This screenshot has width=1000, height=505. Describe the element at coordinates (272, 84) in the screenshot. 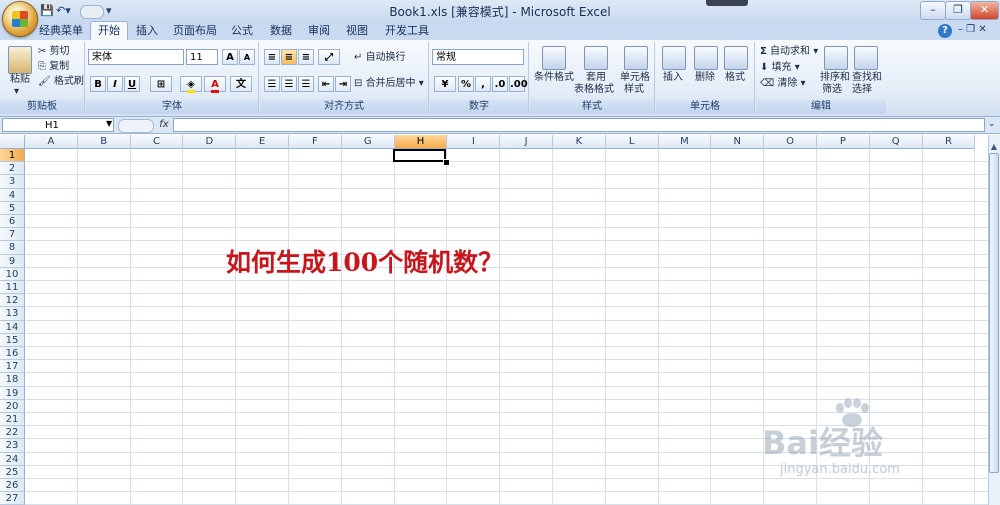

I see `align-left-button: ☰` at that location.